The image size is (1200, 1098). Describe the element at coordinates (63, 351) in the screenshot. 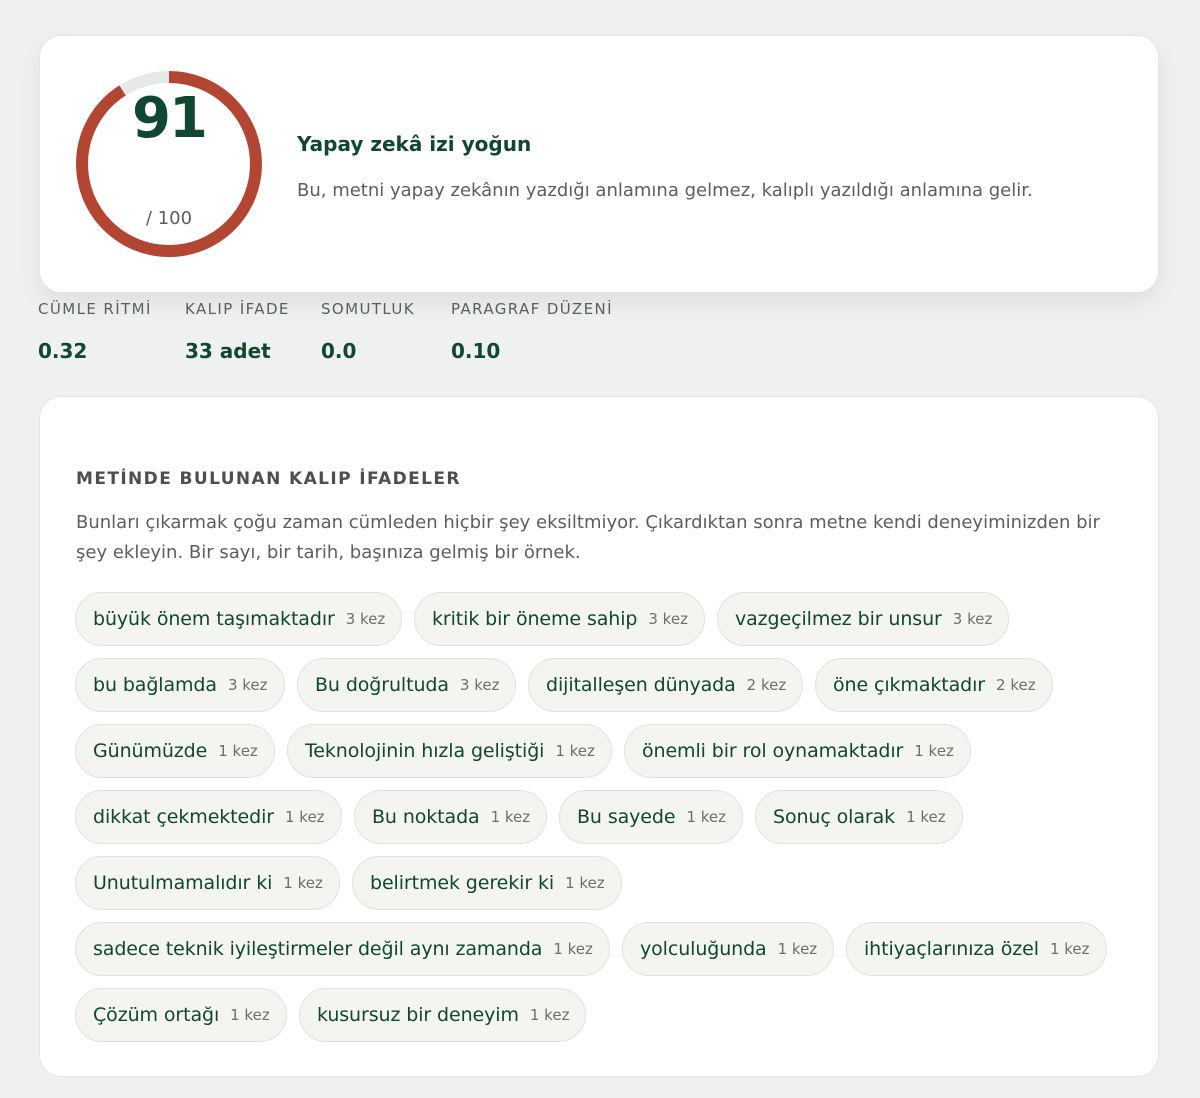

I see `metric-value: 0.32` at that location.